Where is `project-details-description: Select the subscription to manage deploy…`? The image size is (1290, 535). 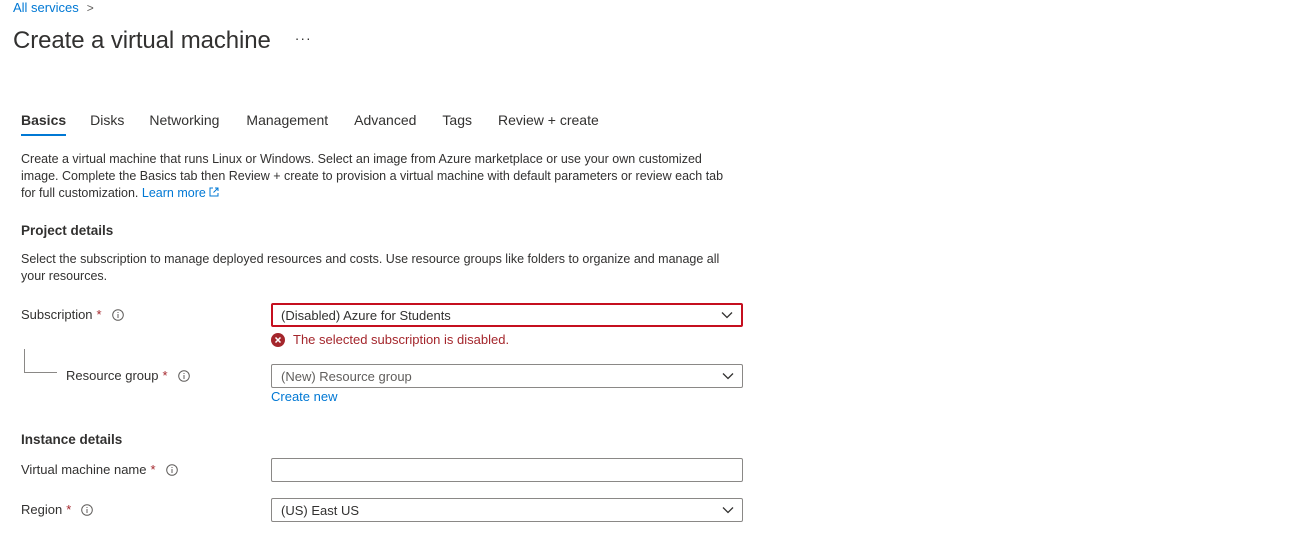
project-details-description: Select the subscription to manage deploy… is located at coordinates (370, 267).